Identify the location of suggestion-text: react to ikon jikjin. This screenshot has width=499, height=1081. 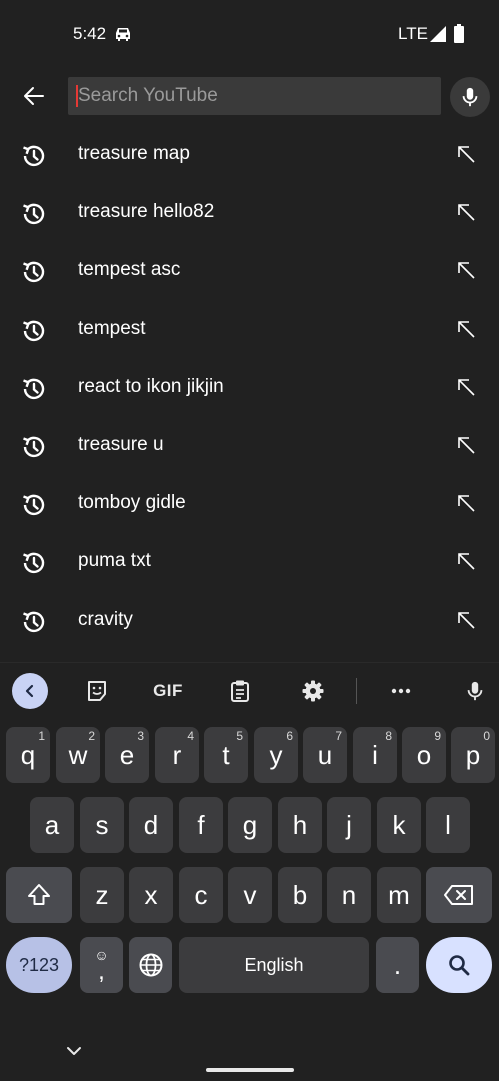
(151, 386).